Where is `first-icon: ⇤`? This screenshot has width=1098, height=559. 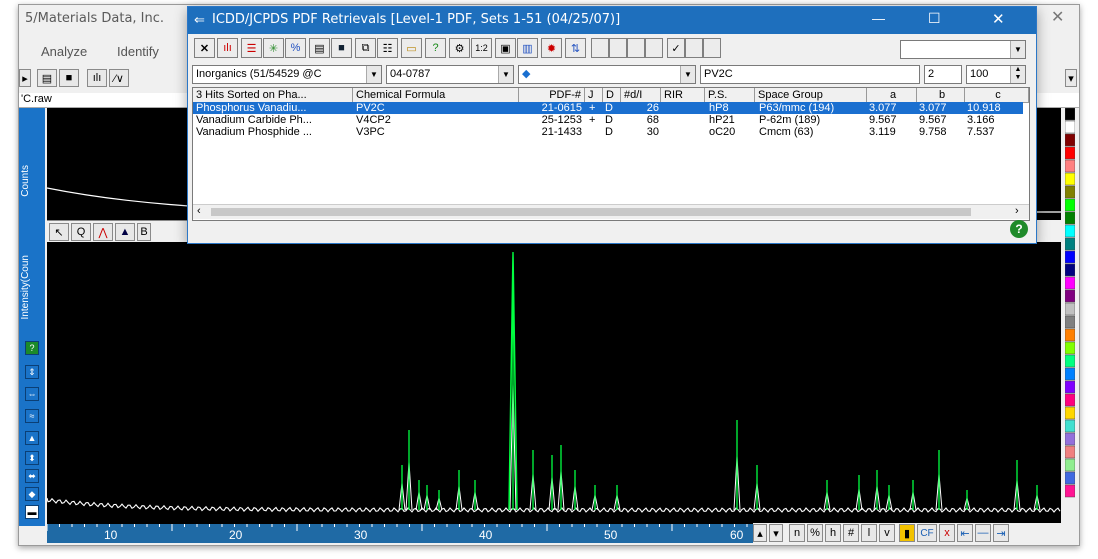 first-icon: ⇤ is located at coordinates (965, 533).